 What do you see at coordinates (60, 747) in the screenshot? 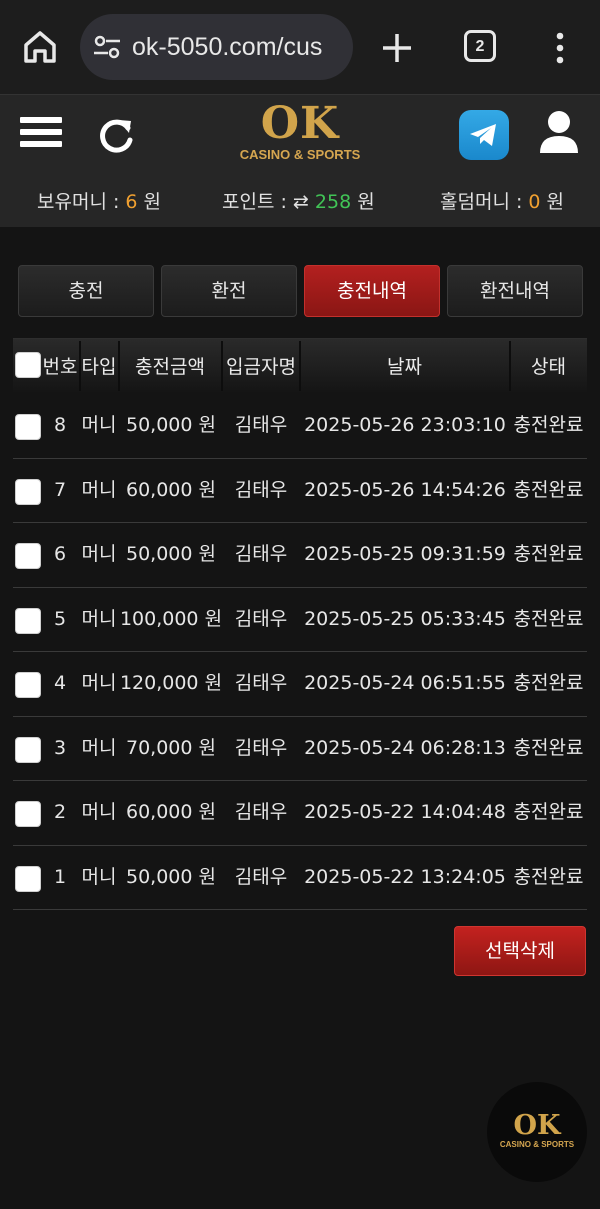
I see `row-number: 3` at bounding box center [60, 747].